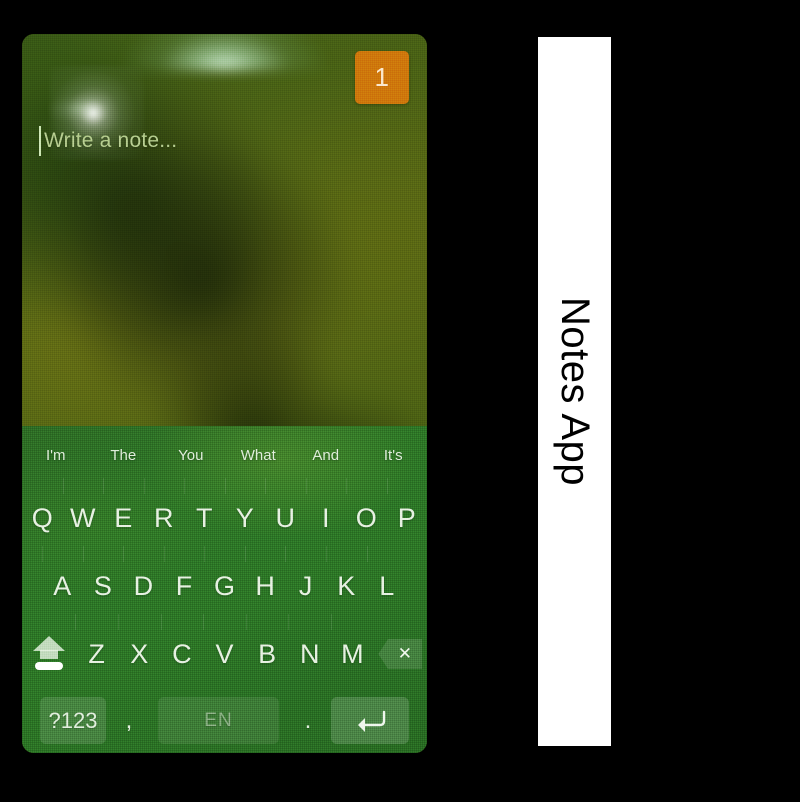 The width and height of the screenshot is (800, 802). What do you see at coordinates (73, 720) in the screenshot?
I see `symbols-key: ?123` at bounding box center [73, 720].